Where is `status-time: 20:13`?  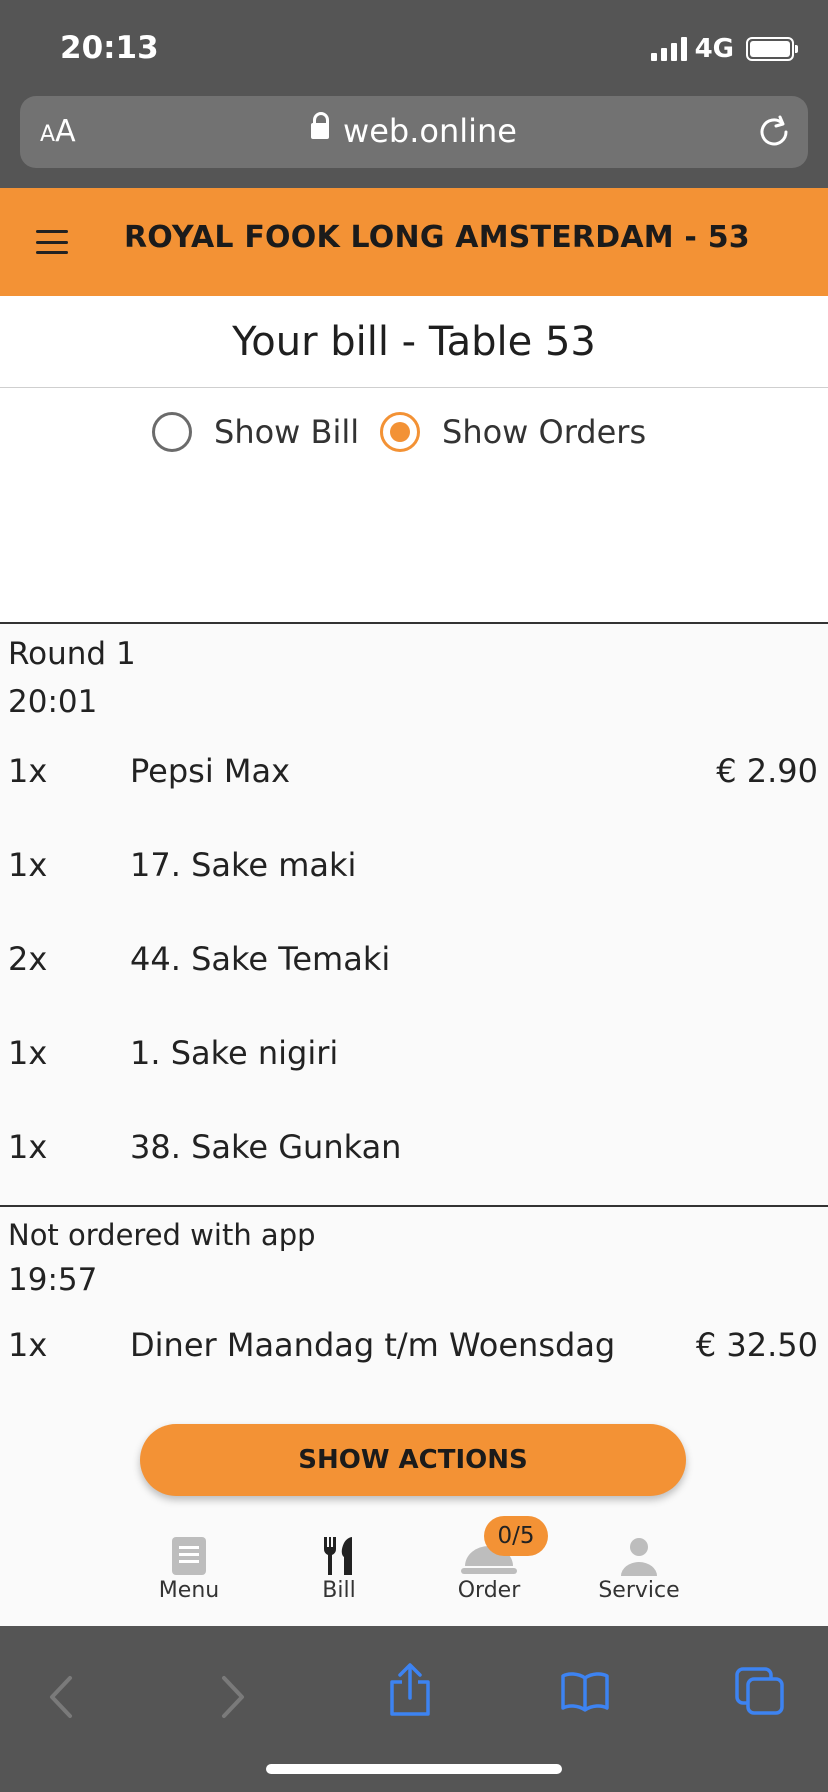 status-time: 20:13 is located at coordinates (109, 48).